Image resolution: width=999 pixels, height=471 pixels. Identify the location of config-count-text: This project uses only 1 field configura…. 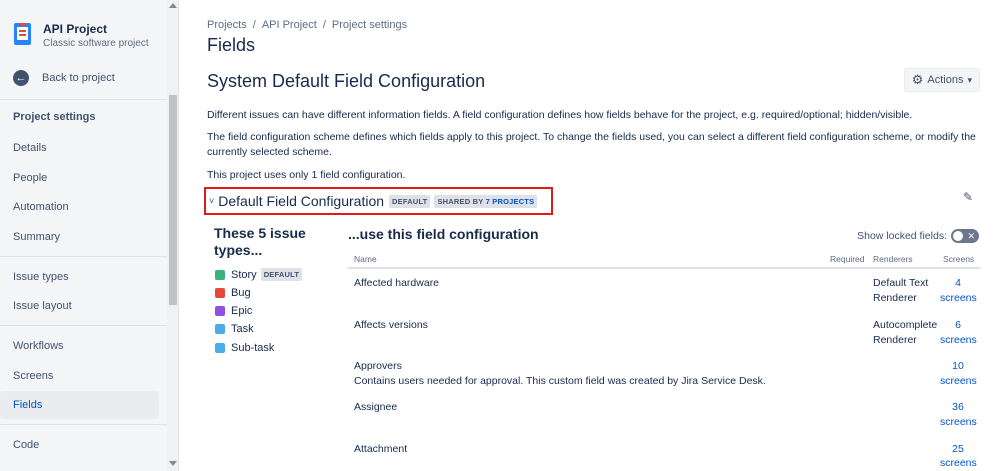
(306, 175).